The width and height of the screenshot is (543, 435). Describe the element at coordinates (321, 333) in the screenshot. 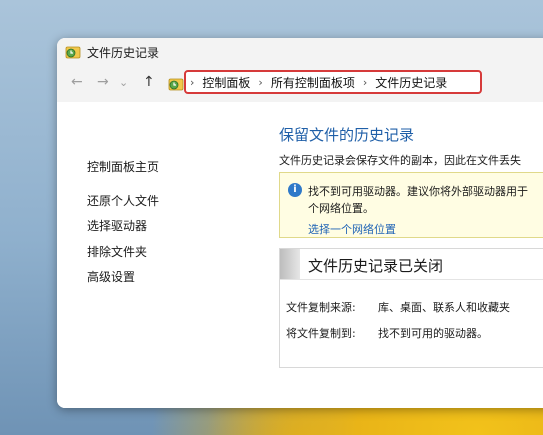

I see `copy-destination-label: 将文件复制到:` at that location.